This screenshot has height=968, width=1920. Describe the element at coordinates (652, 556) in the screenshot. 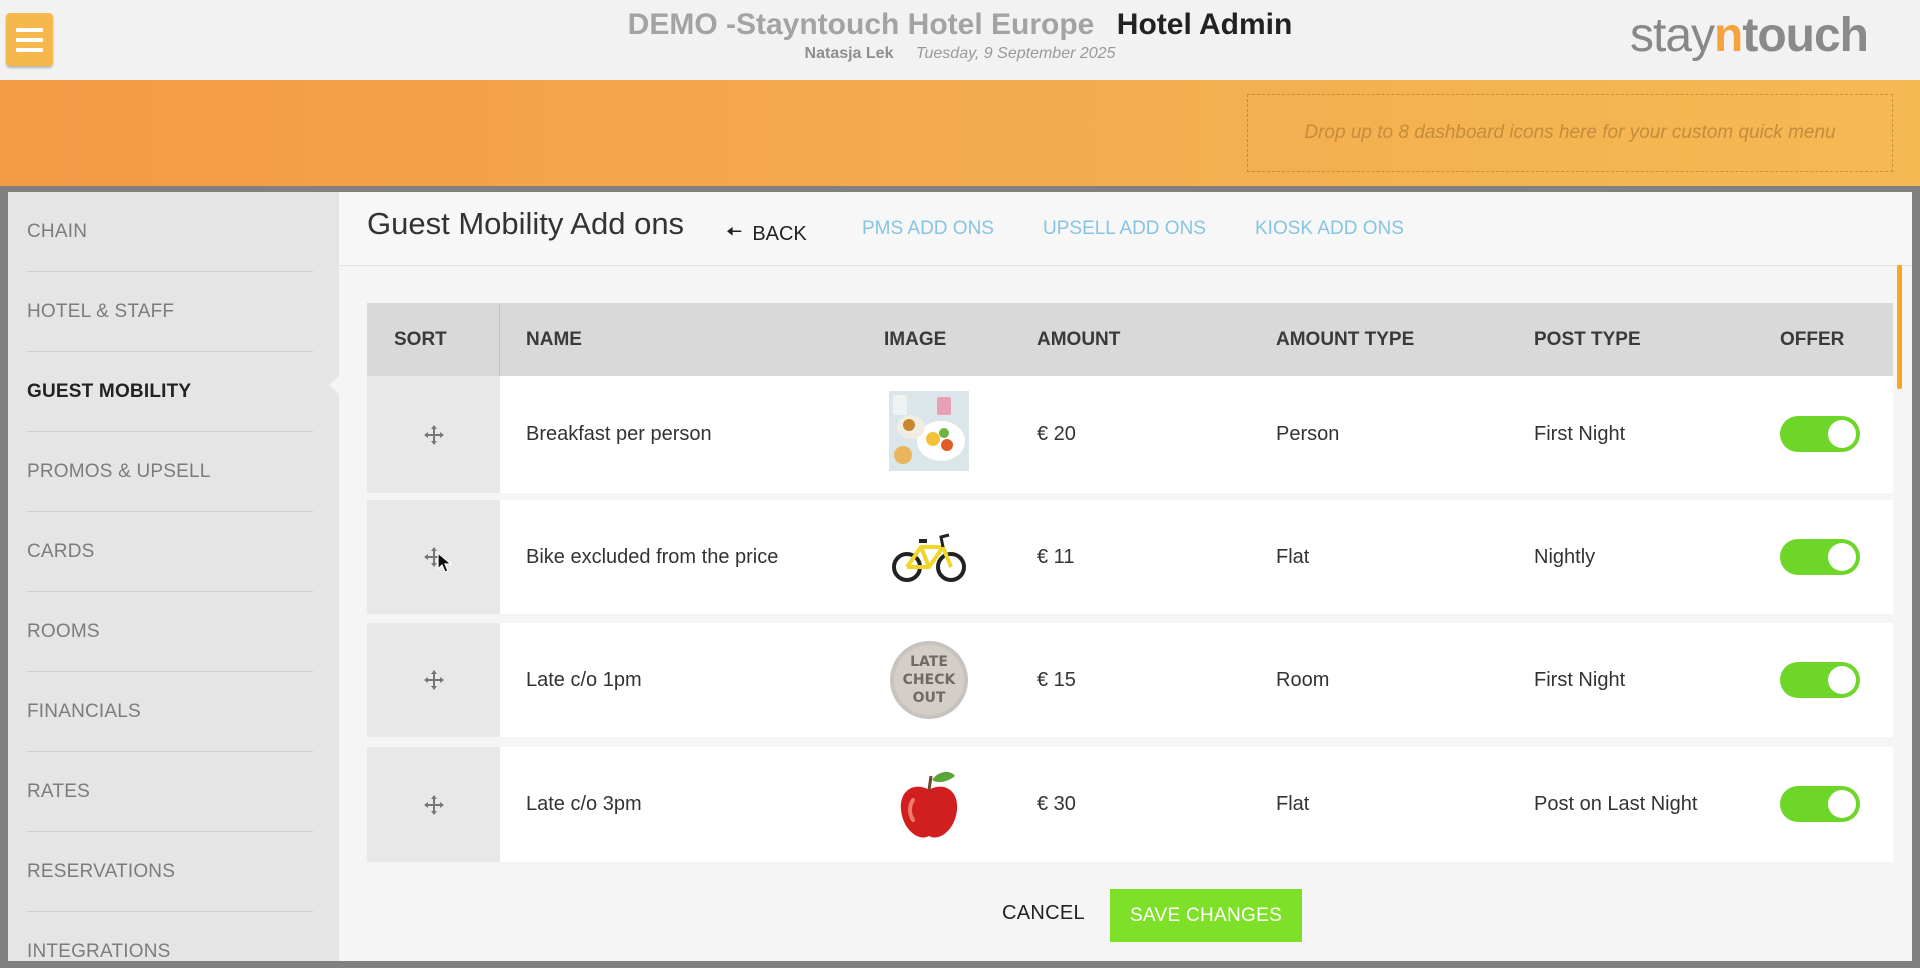

I see `addon-name: Bike excluded from the price` at that location.